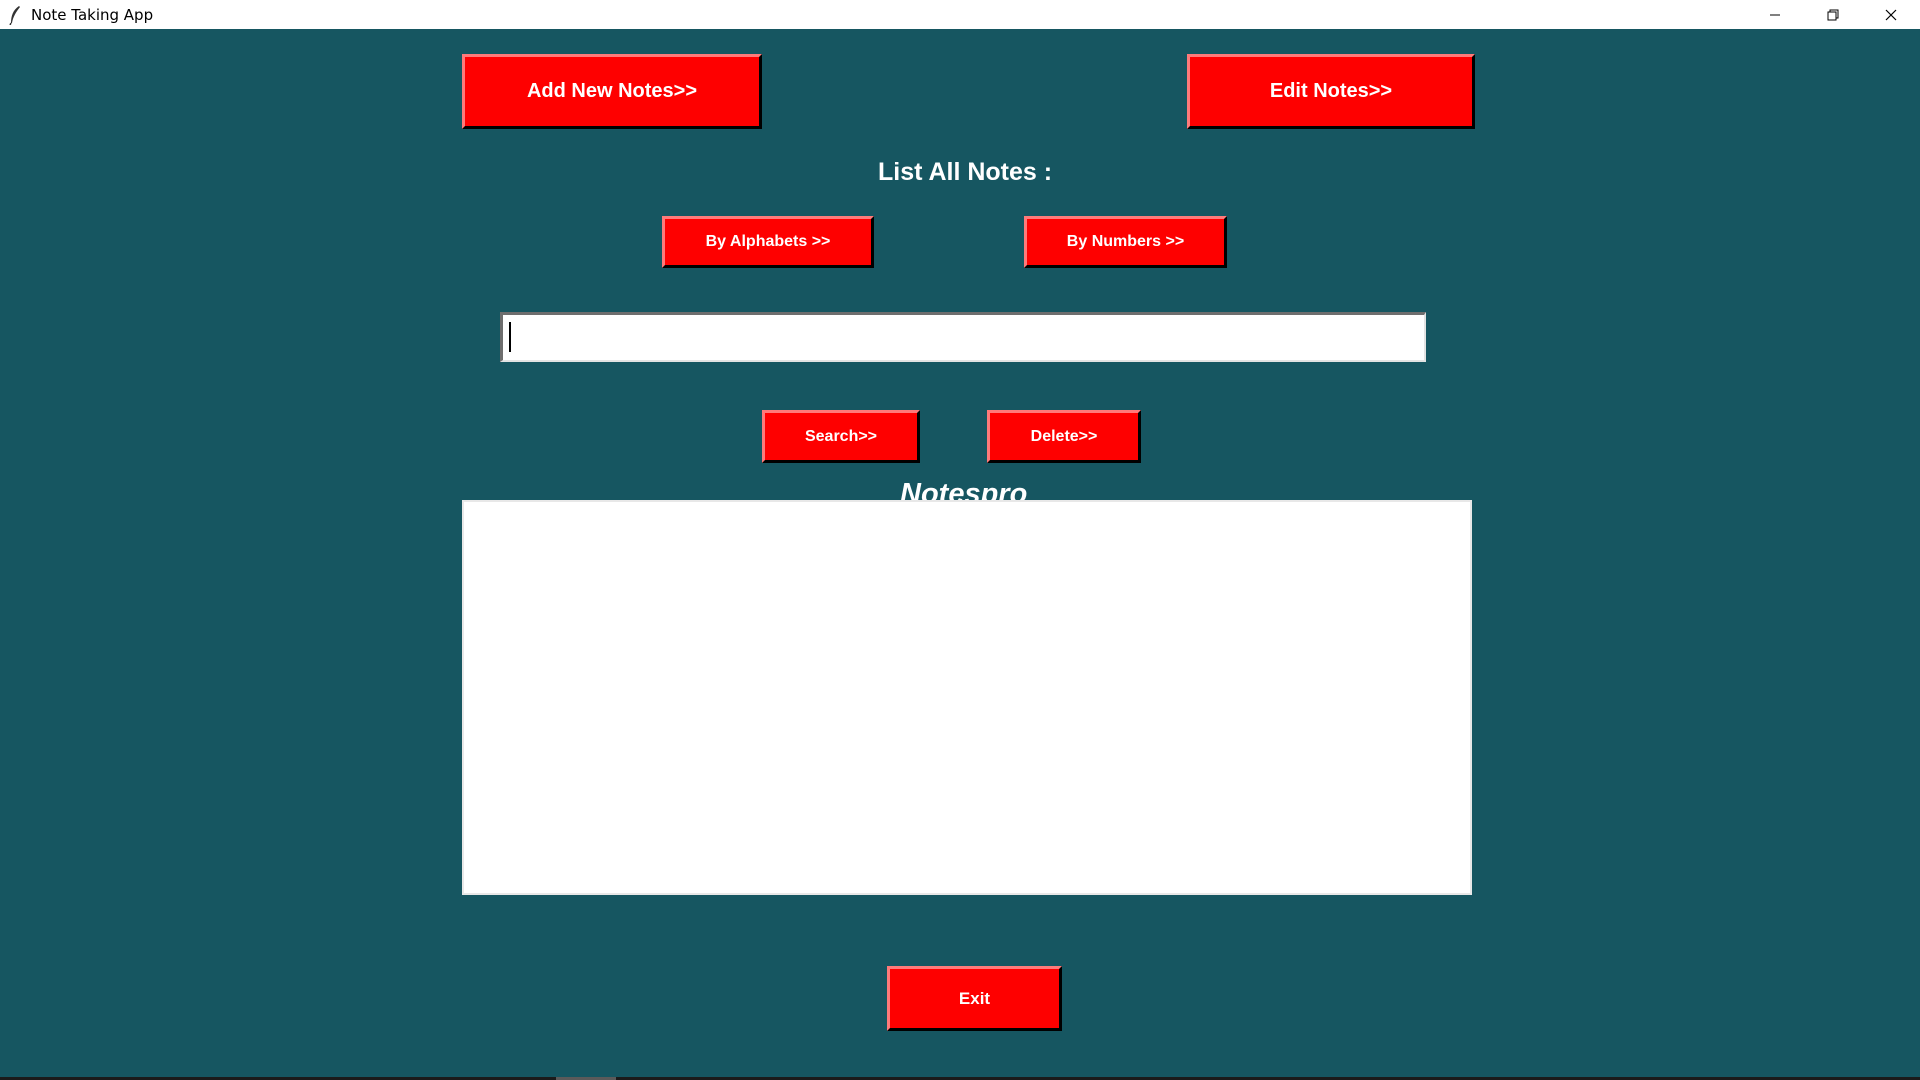 This screenshot has height=1080, width=1920. I want to click on note-id-input, so click(963, 337).